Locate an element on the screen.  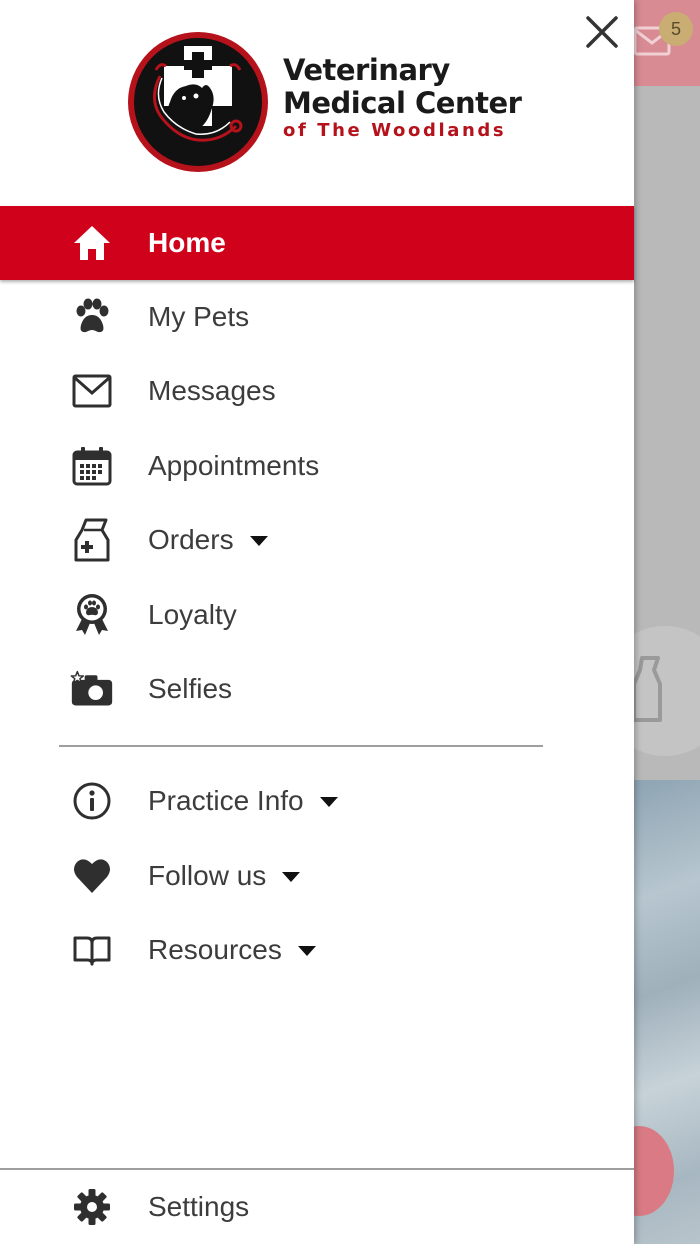
menu-item-label: Resources is located at coordinates (232, 950).